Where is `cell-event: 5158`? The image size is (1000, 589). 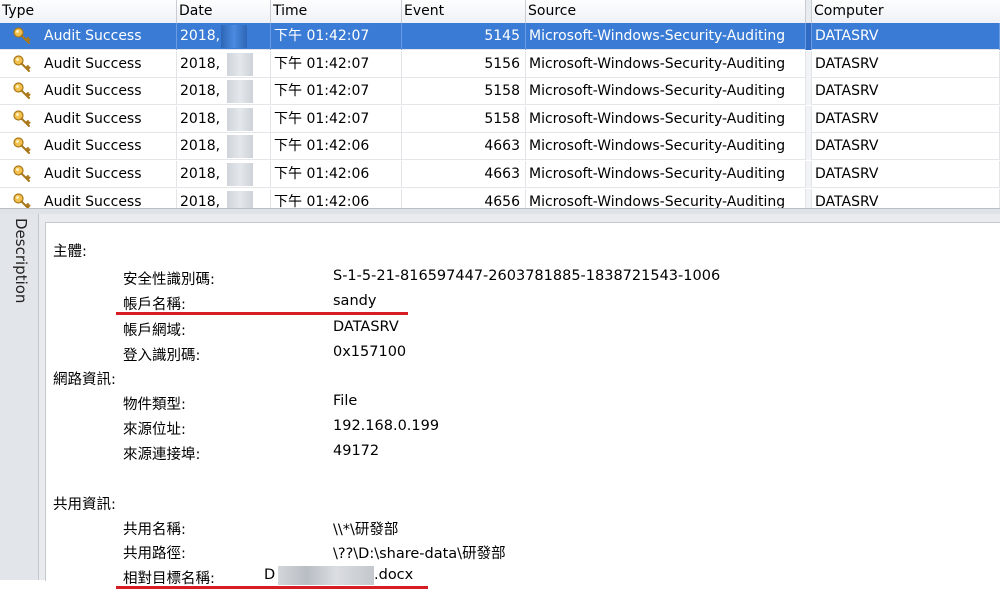
cell-event: 5158 is located at coordinates (464, 119).